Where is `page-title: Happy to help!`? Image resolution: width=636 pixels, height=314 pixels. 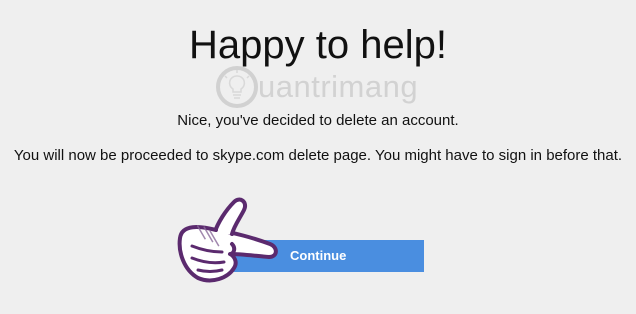
page-title: Happy to help! is located at coordinates (318, 45).